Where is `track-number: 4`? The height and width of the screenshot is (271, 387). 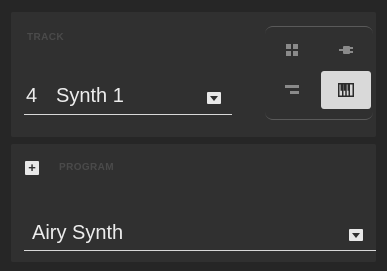
track-number: 4 is located at coordinates (32, 96).